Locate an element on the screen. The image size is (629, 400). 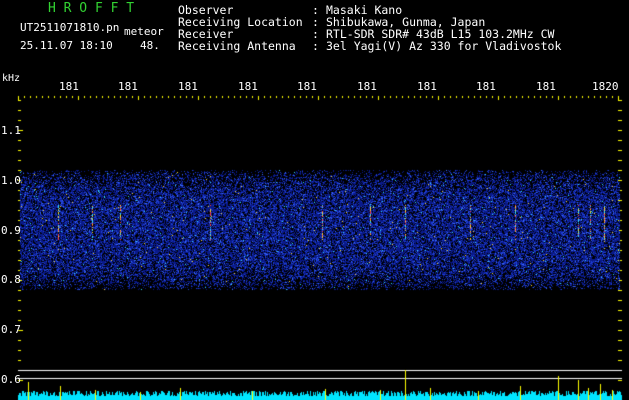
y-axis-unit: kHz is located at coordinates (11, 78).